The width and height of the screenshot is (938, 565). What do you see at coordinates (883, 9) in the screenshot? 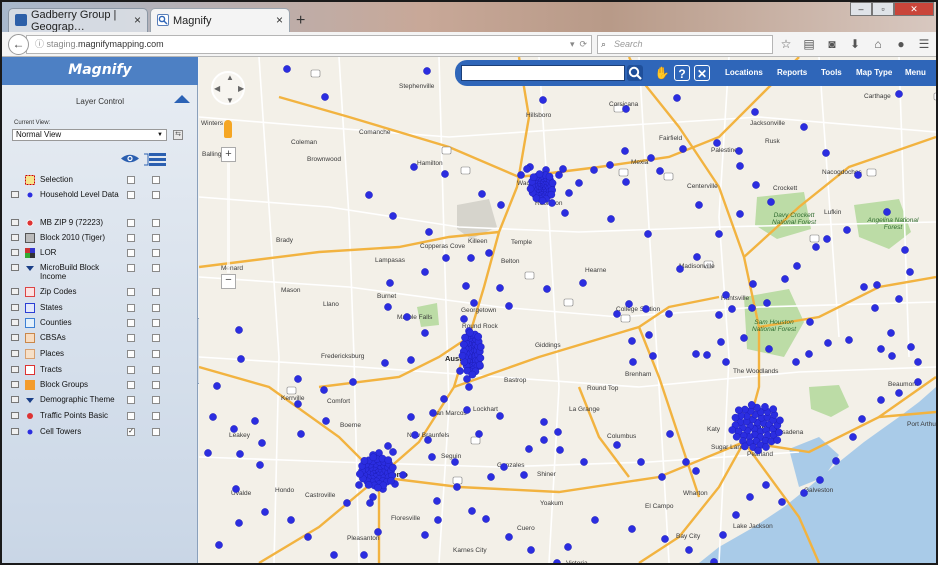
I see `maximize-button: ▫` at bounding box center [883, 9].